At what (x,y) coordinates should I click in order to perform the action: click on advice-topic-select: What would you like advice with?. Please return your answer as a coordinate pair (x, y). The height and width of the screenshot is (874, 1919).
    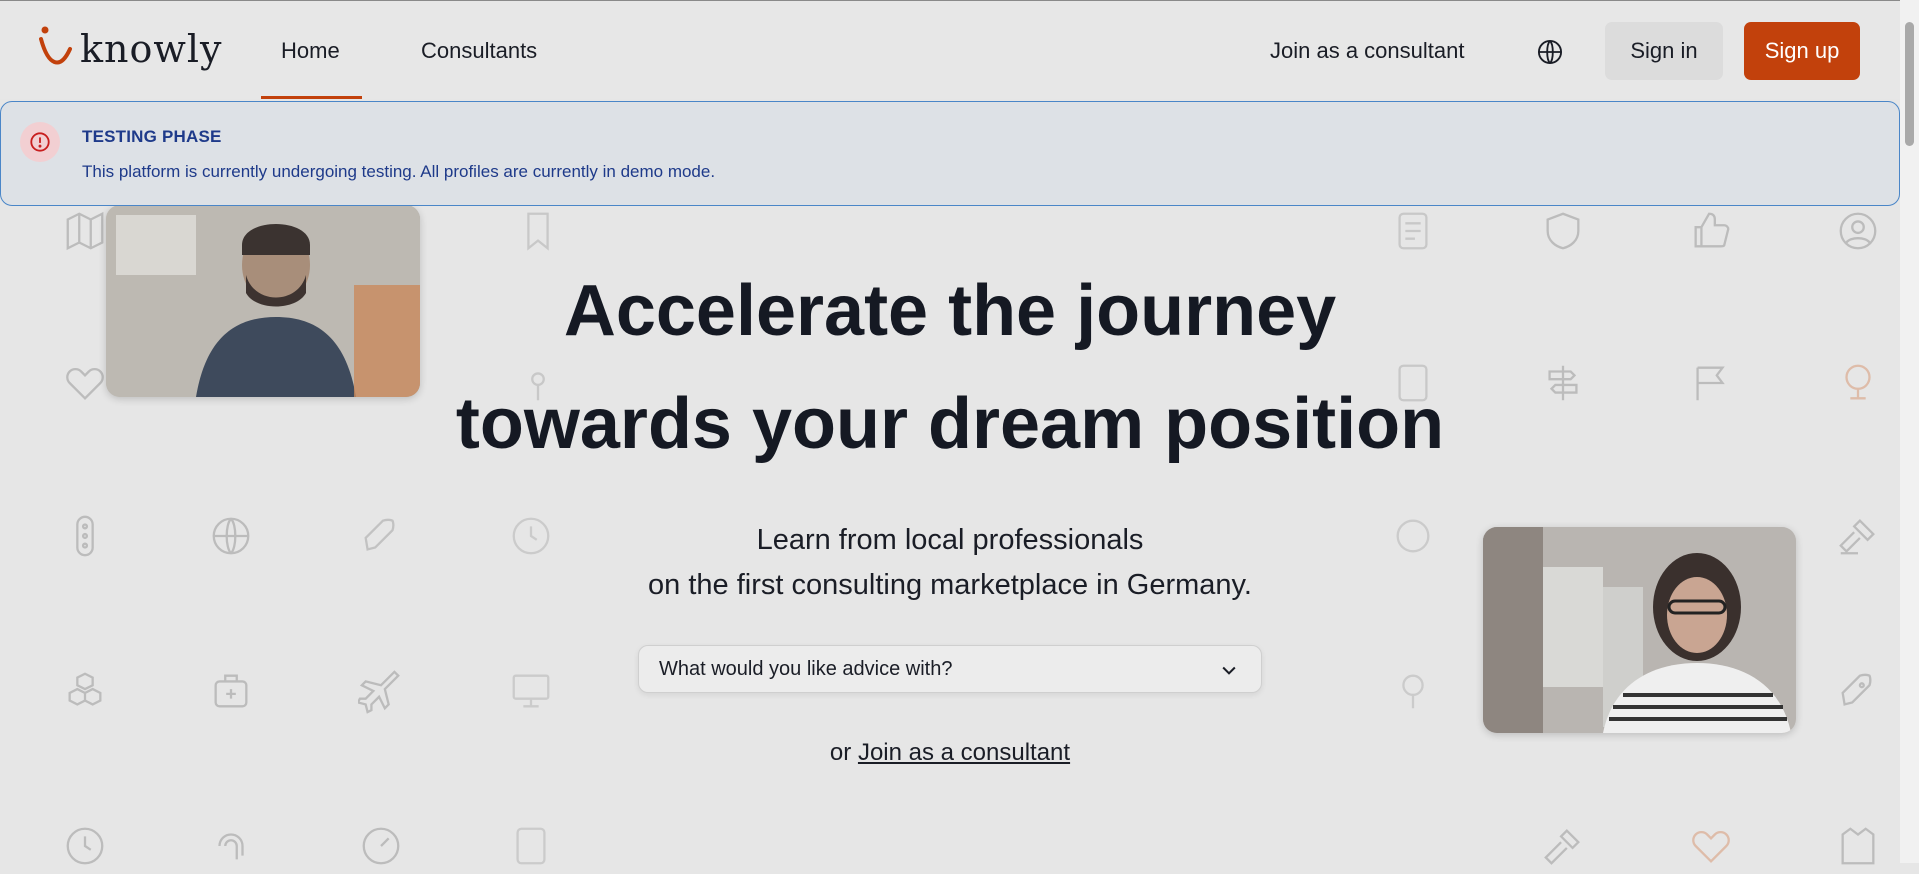
    Looking at the image, I should click on (950, 669).